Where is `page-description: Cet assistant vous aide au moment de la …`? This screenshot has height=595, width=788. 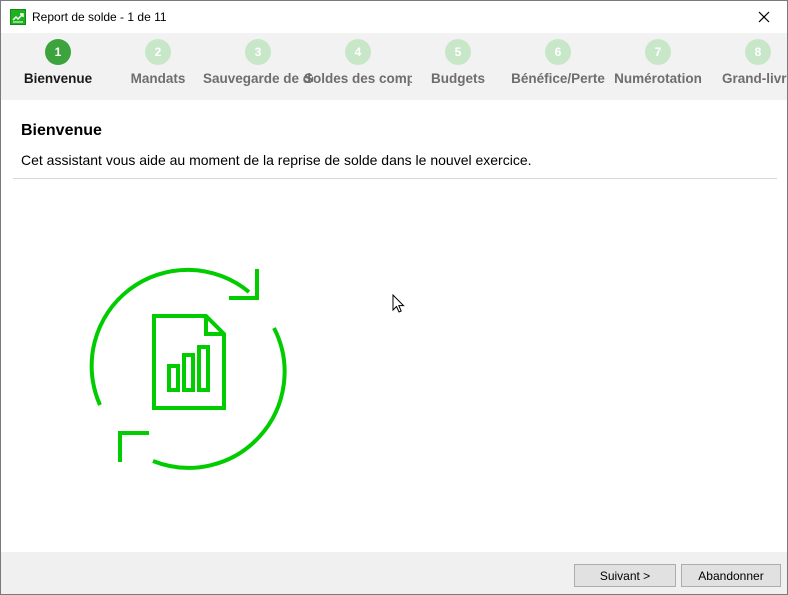
page-description: Cet assistant vous aide au moment de la … is located at coordinates (276, 160).